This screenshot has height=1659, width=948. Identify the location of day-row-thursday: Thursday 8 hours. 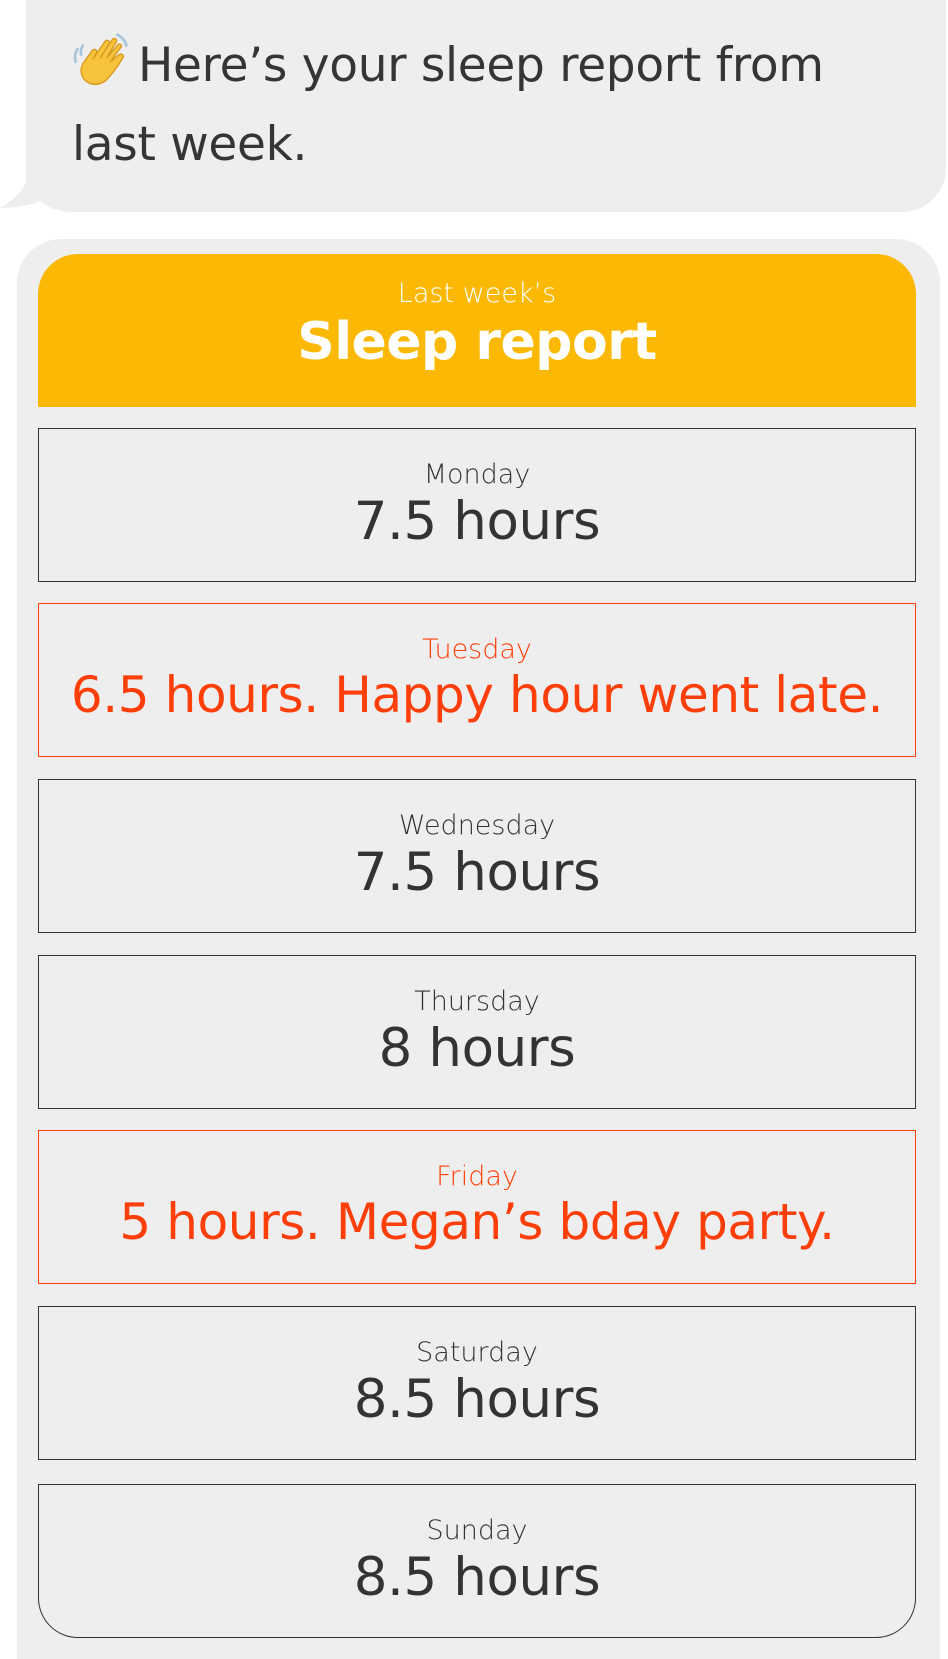
(477, 1032).